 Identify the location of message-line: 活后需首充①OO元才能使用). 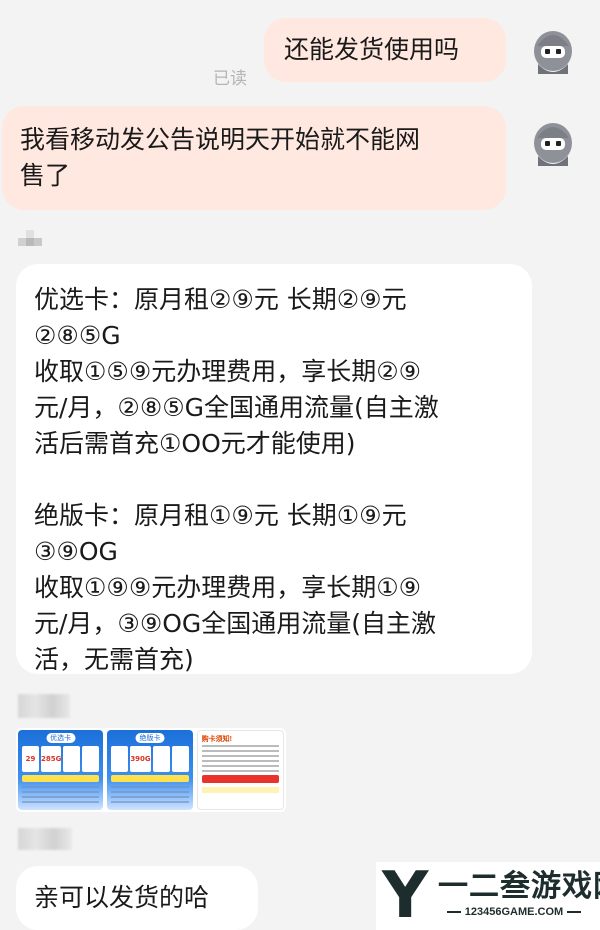
(195, 443).